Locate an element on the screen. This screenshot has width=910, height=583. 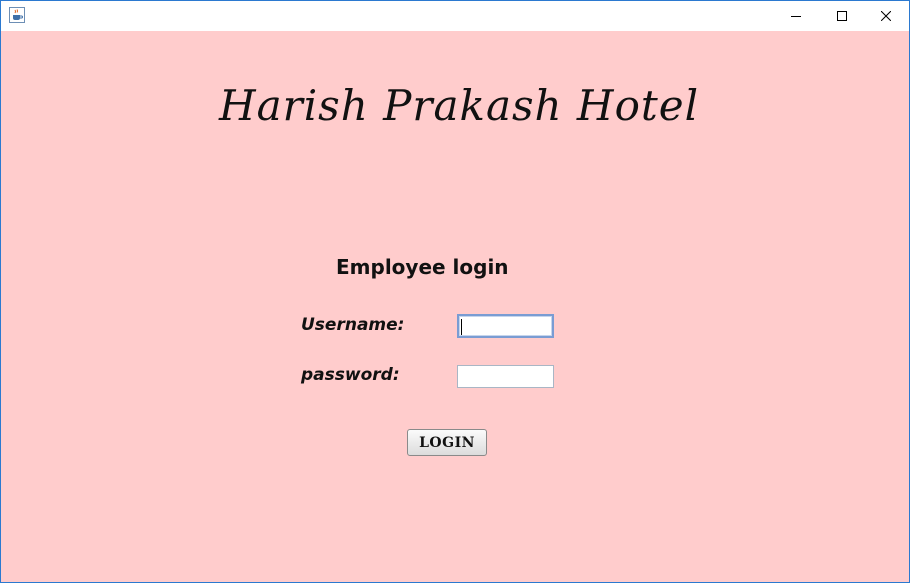
close-icon is located at coordinates (886, 16).